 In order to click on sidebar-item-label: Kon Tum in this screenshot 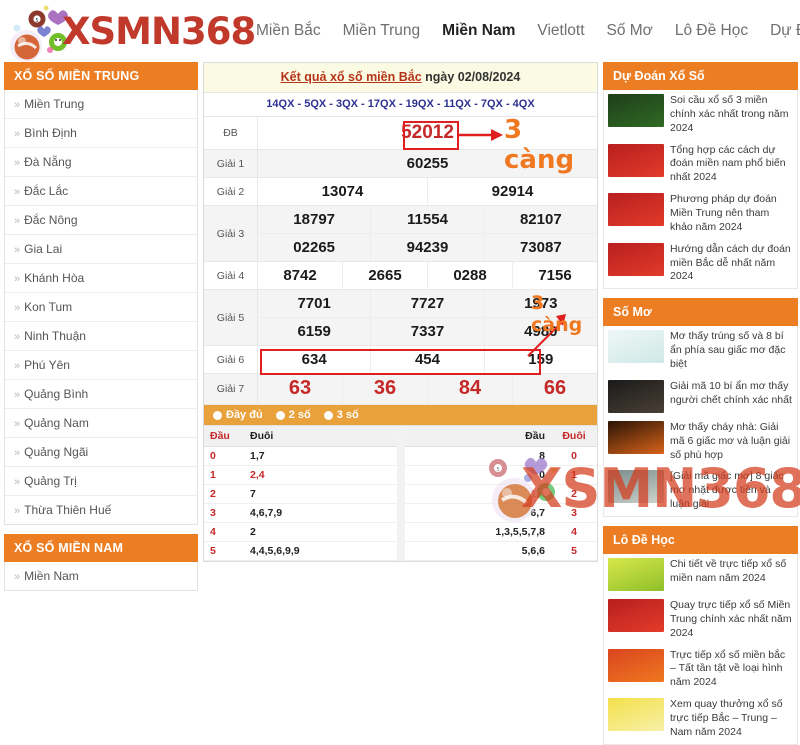, I will do `click(48, 307)`.